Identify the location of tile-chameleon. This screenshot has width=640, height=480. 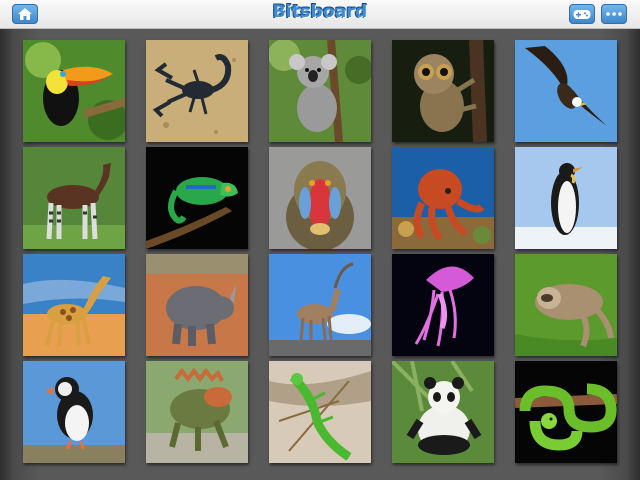
(197, 198).